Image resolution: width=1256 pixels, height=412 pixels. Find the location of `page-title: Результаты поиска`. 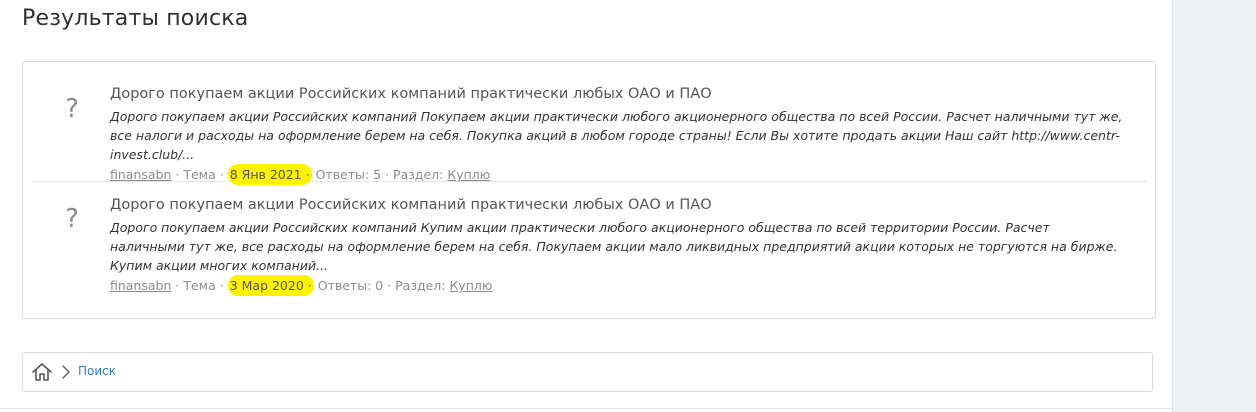

page-title: Результаты поиска is located at coordinates (135, 18).